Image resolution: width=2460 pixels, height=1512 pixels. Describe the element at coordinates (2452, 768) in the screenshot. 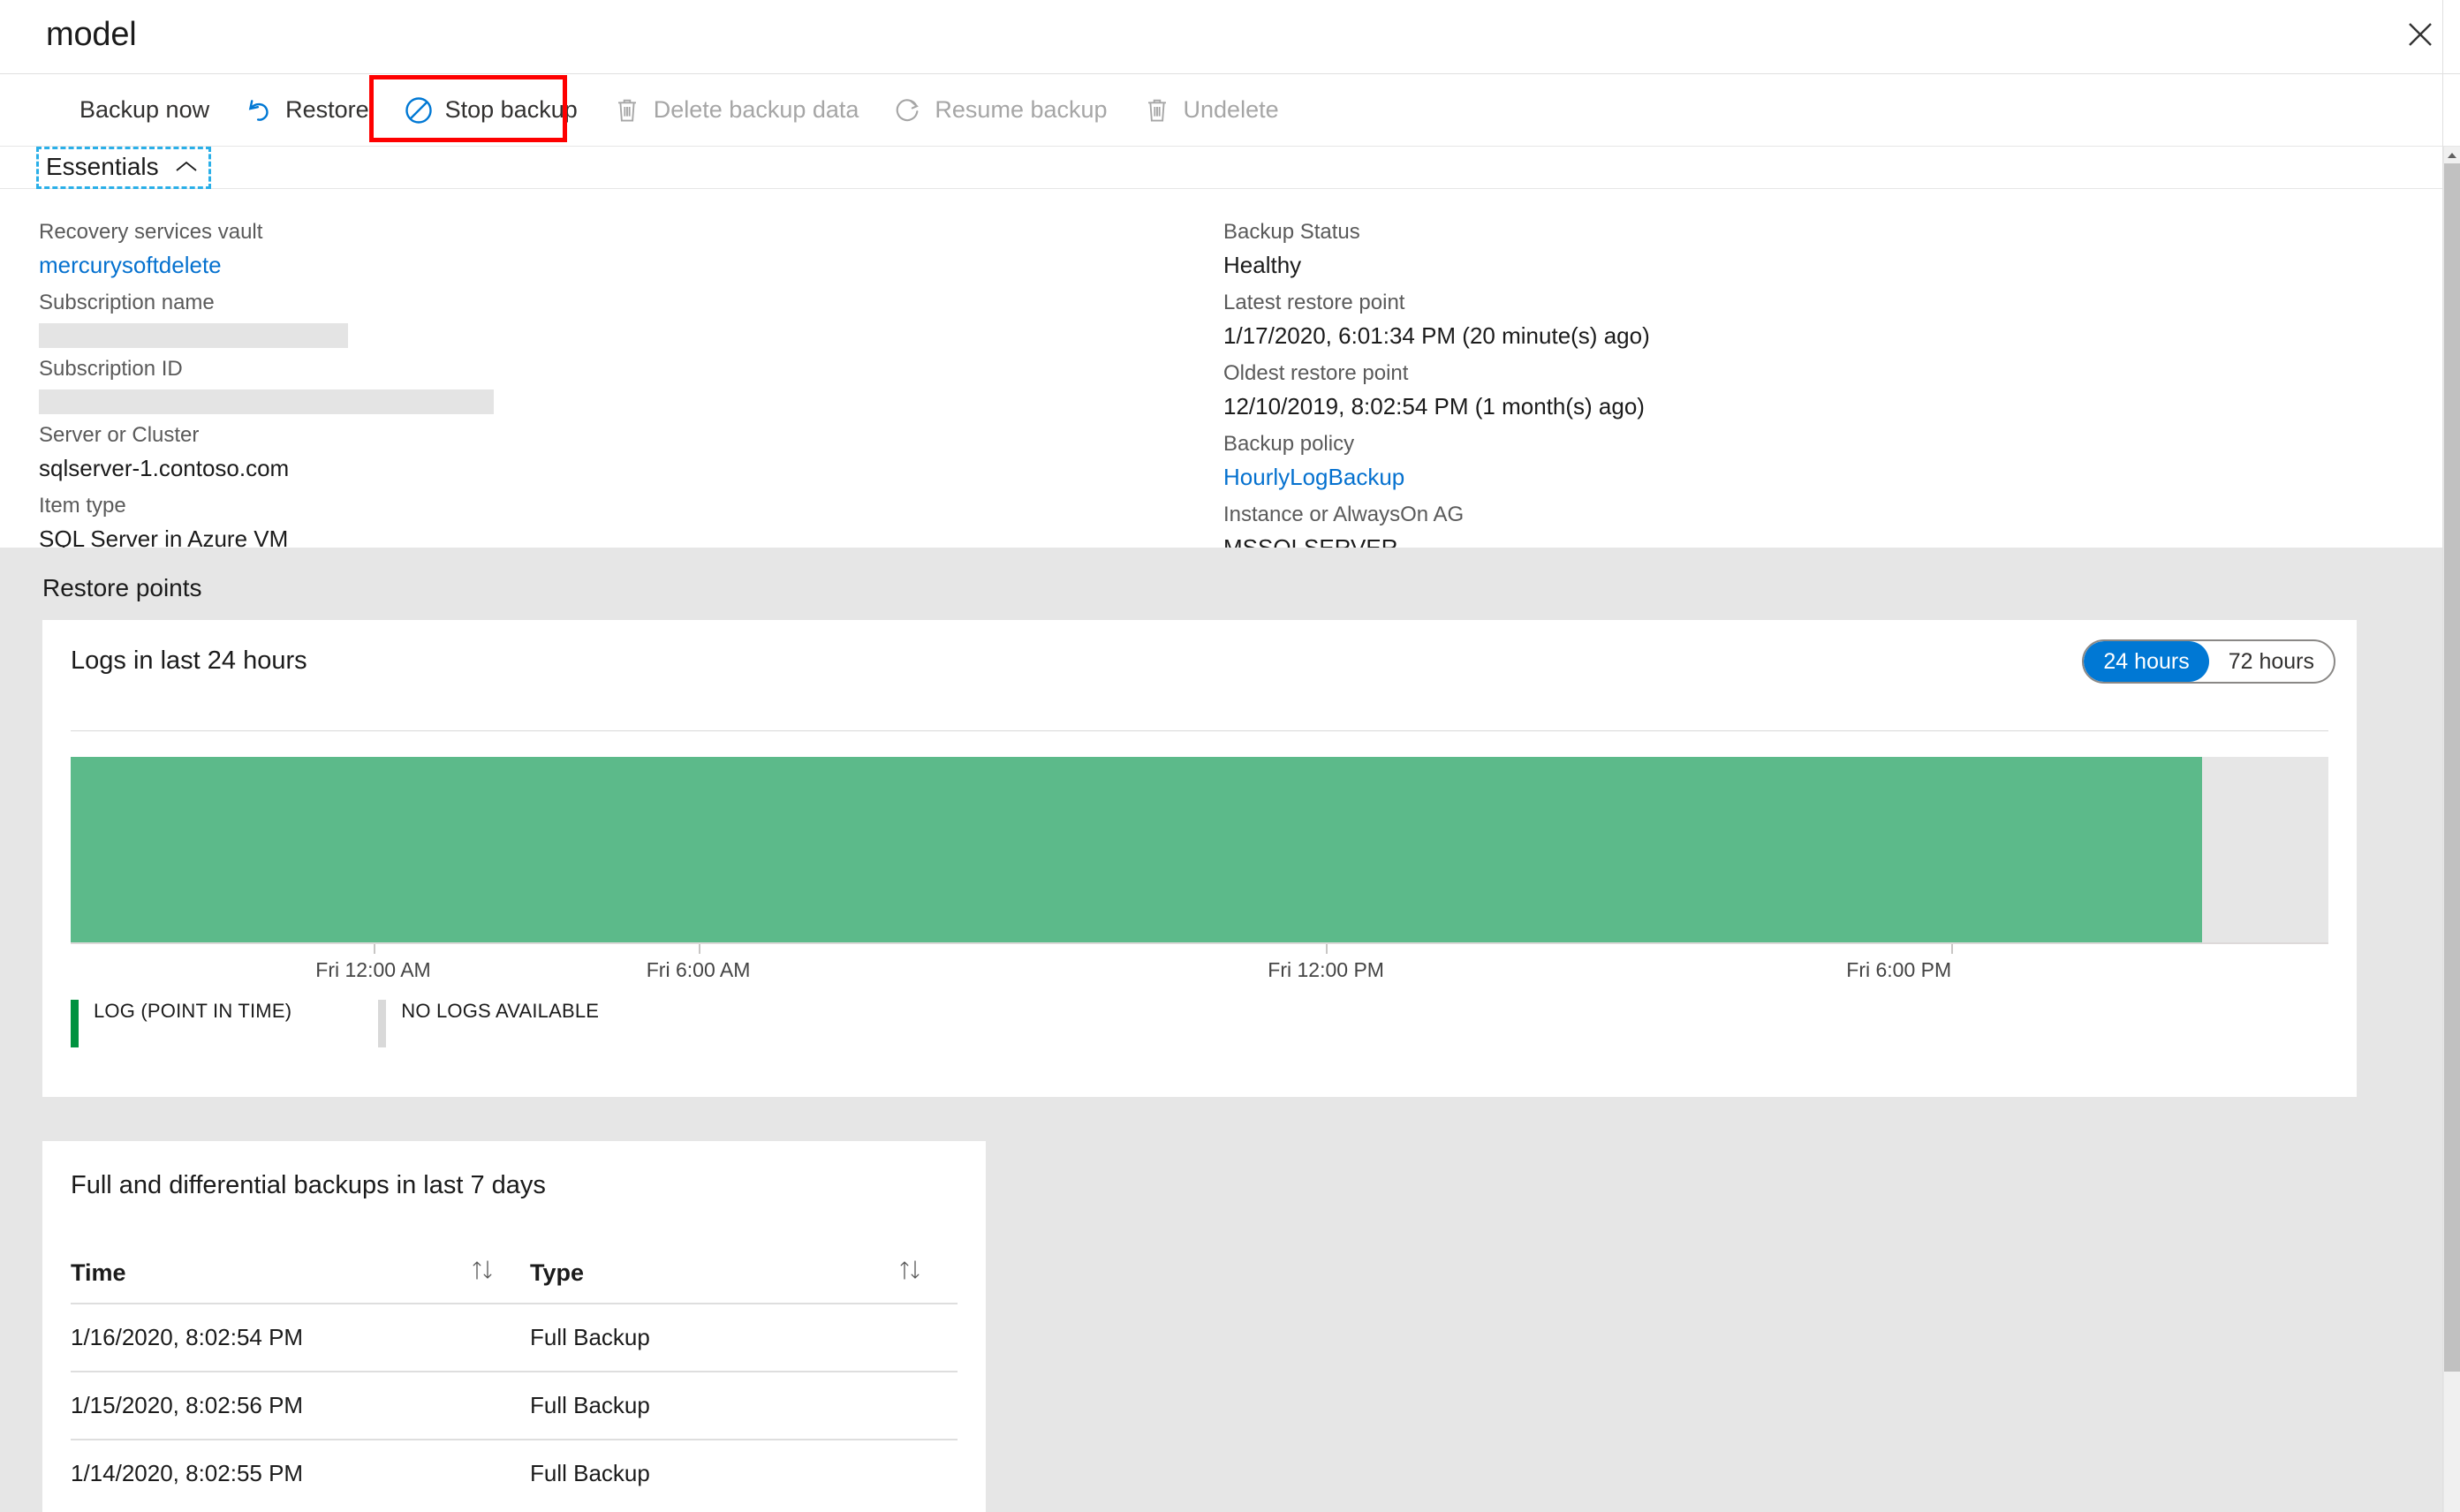

I see `scrollbar-thumb` at that location.